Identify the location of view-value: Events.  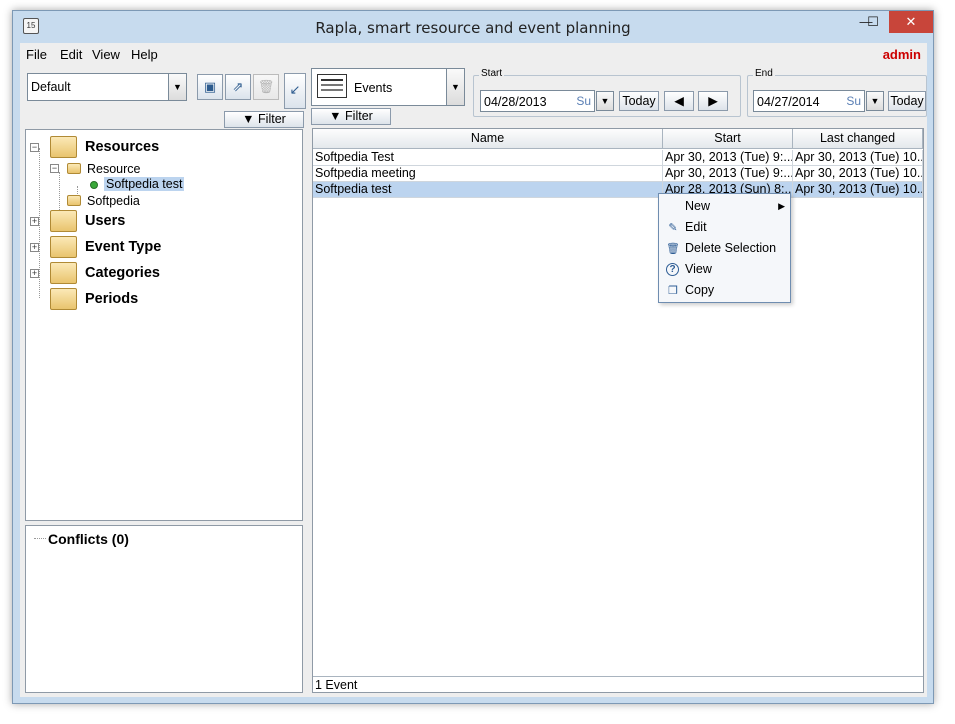
(373, 88).